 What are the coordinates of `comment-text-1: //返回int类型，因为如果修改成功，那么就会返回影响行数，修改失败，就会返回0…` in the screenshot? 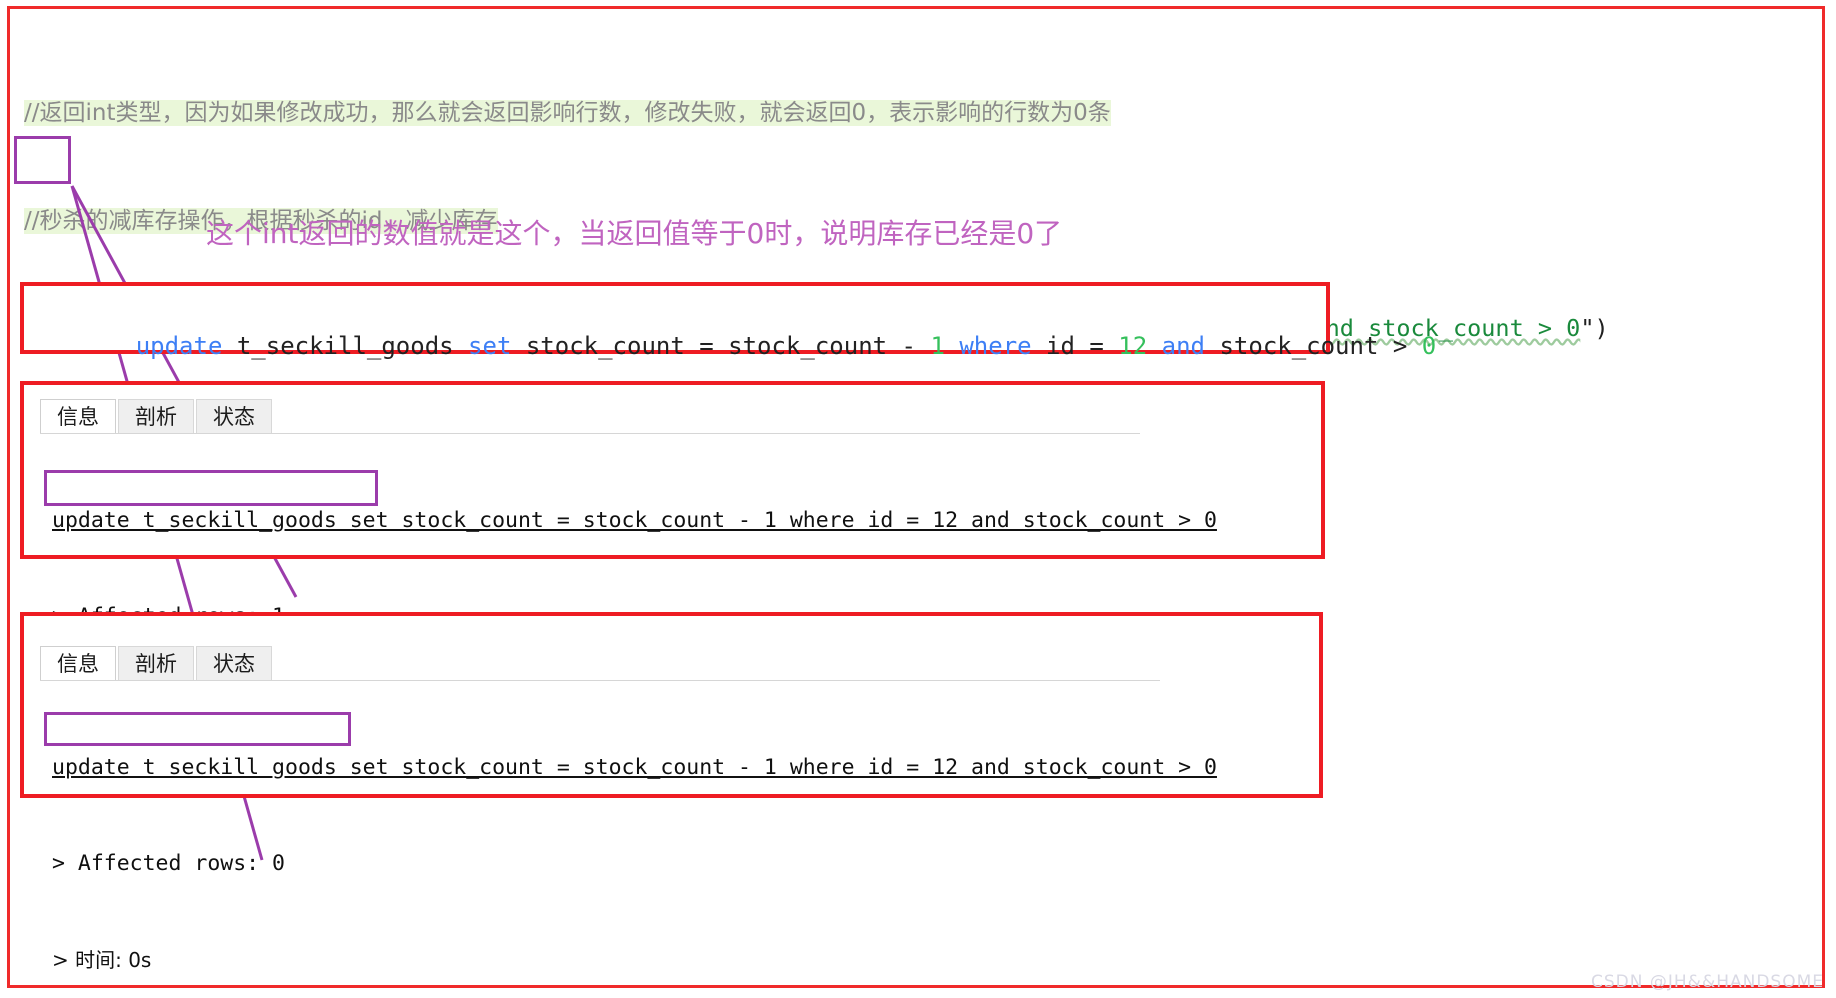 It's located at (567, 113).